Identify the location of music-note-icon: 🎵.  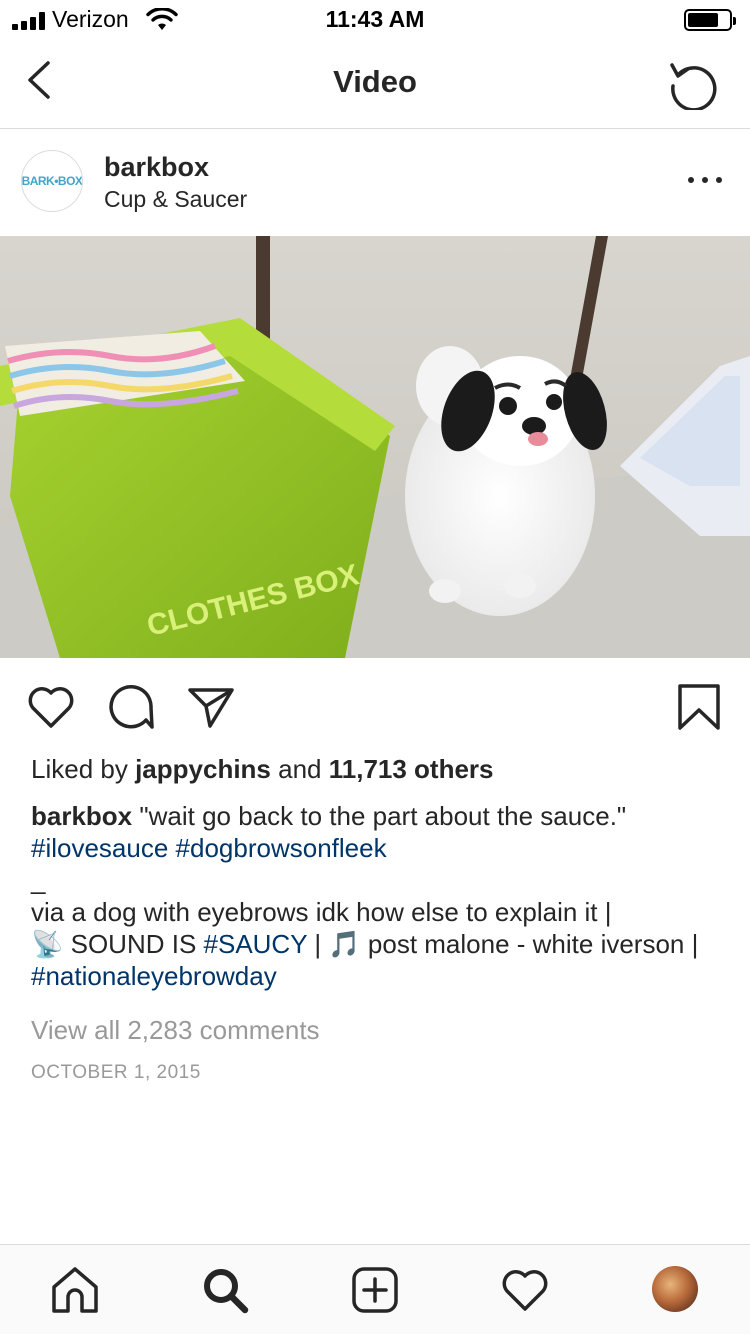
(344, 944).